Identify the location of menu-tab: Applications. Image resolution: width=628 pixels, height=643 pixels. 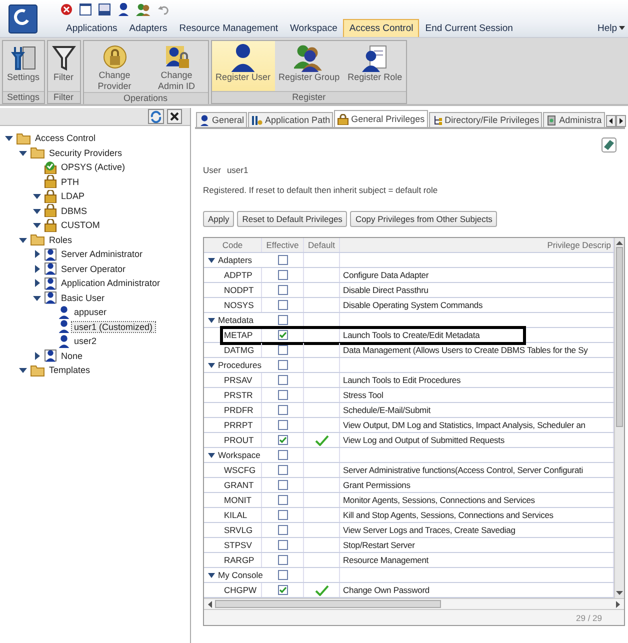
(92, 28).